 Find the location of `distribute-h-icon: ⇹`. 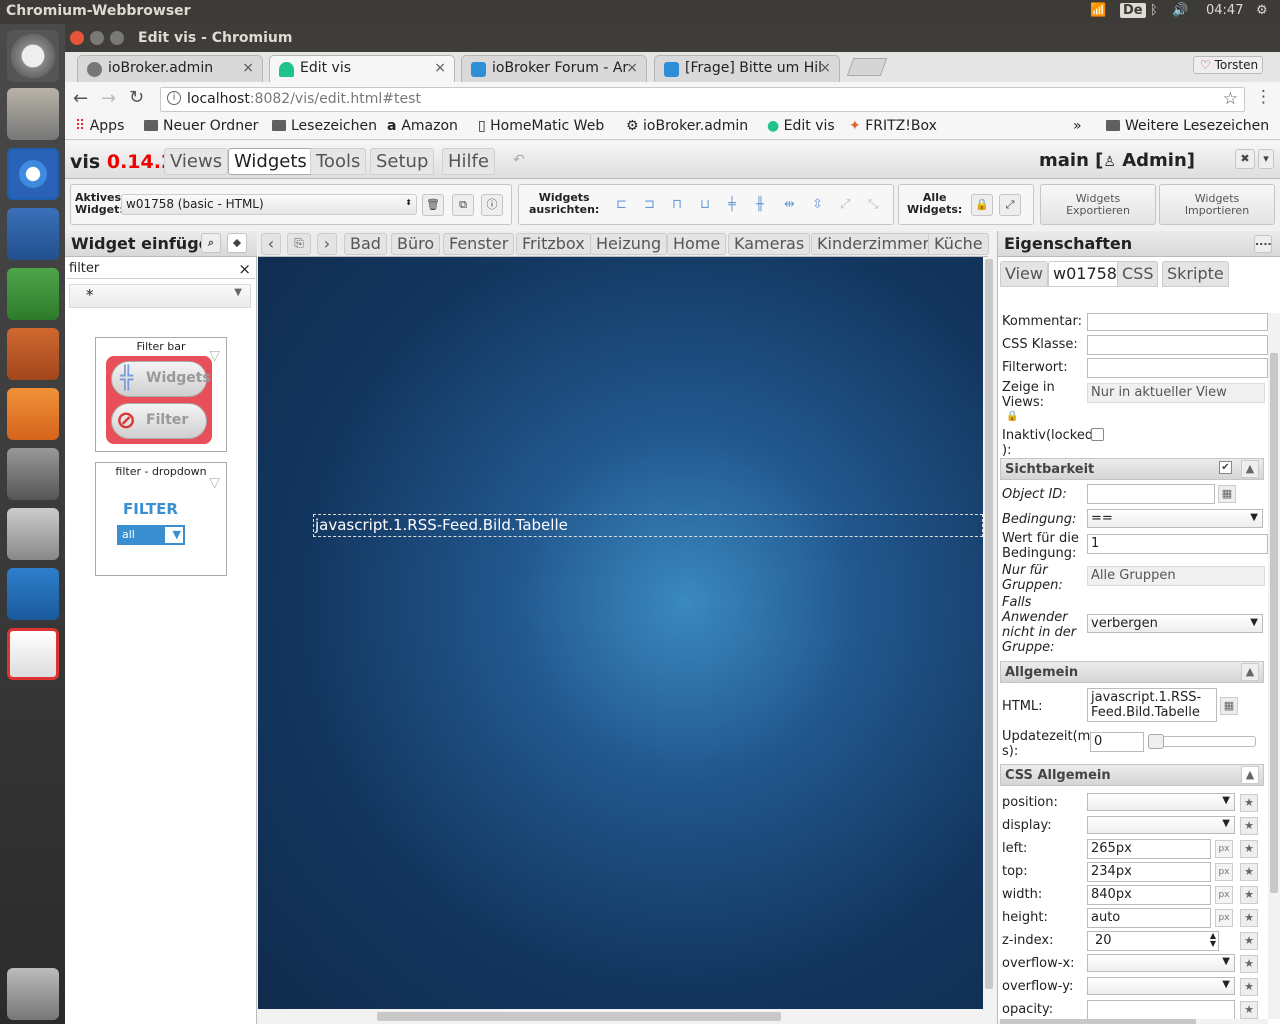

distribute-h-icon: ⇹ is located at coordinates (789, 204).